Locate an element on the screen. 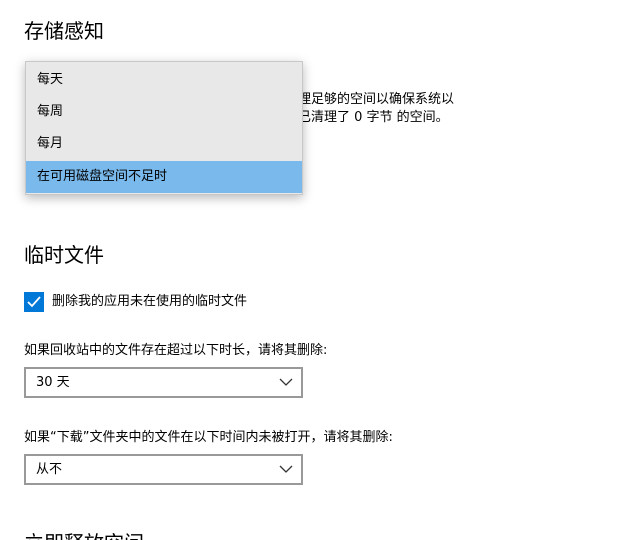  storage-sense-title: 存储感知 is located at coordinates (64, 31).